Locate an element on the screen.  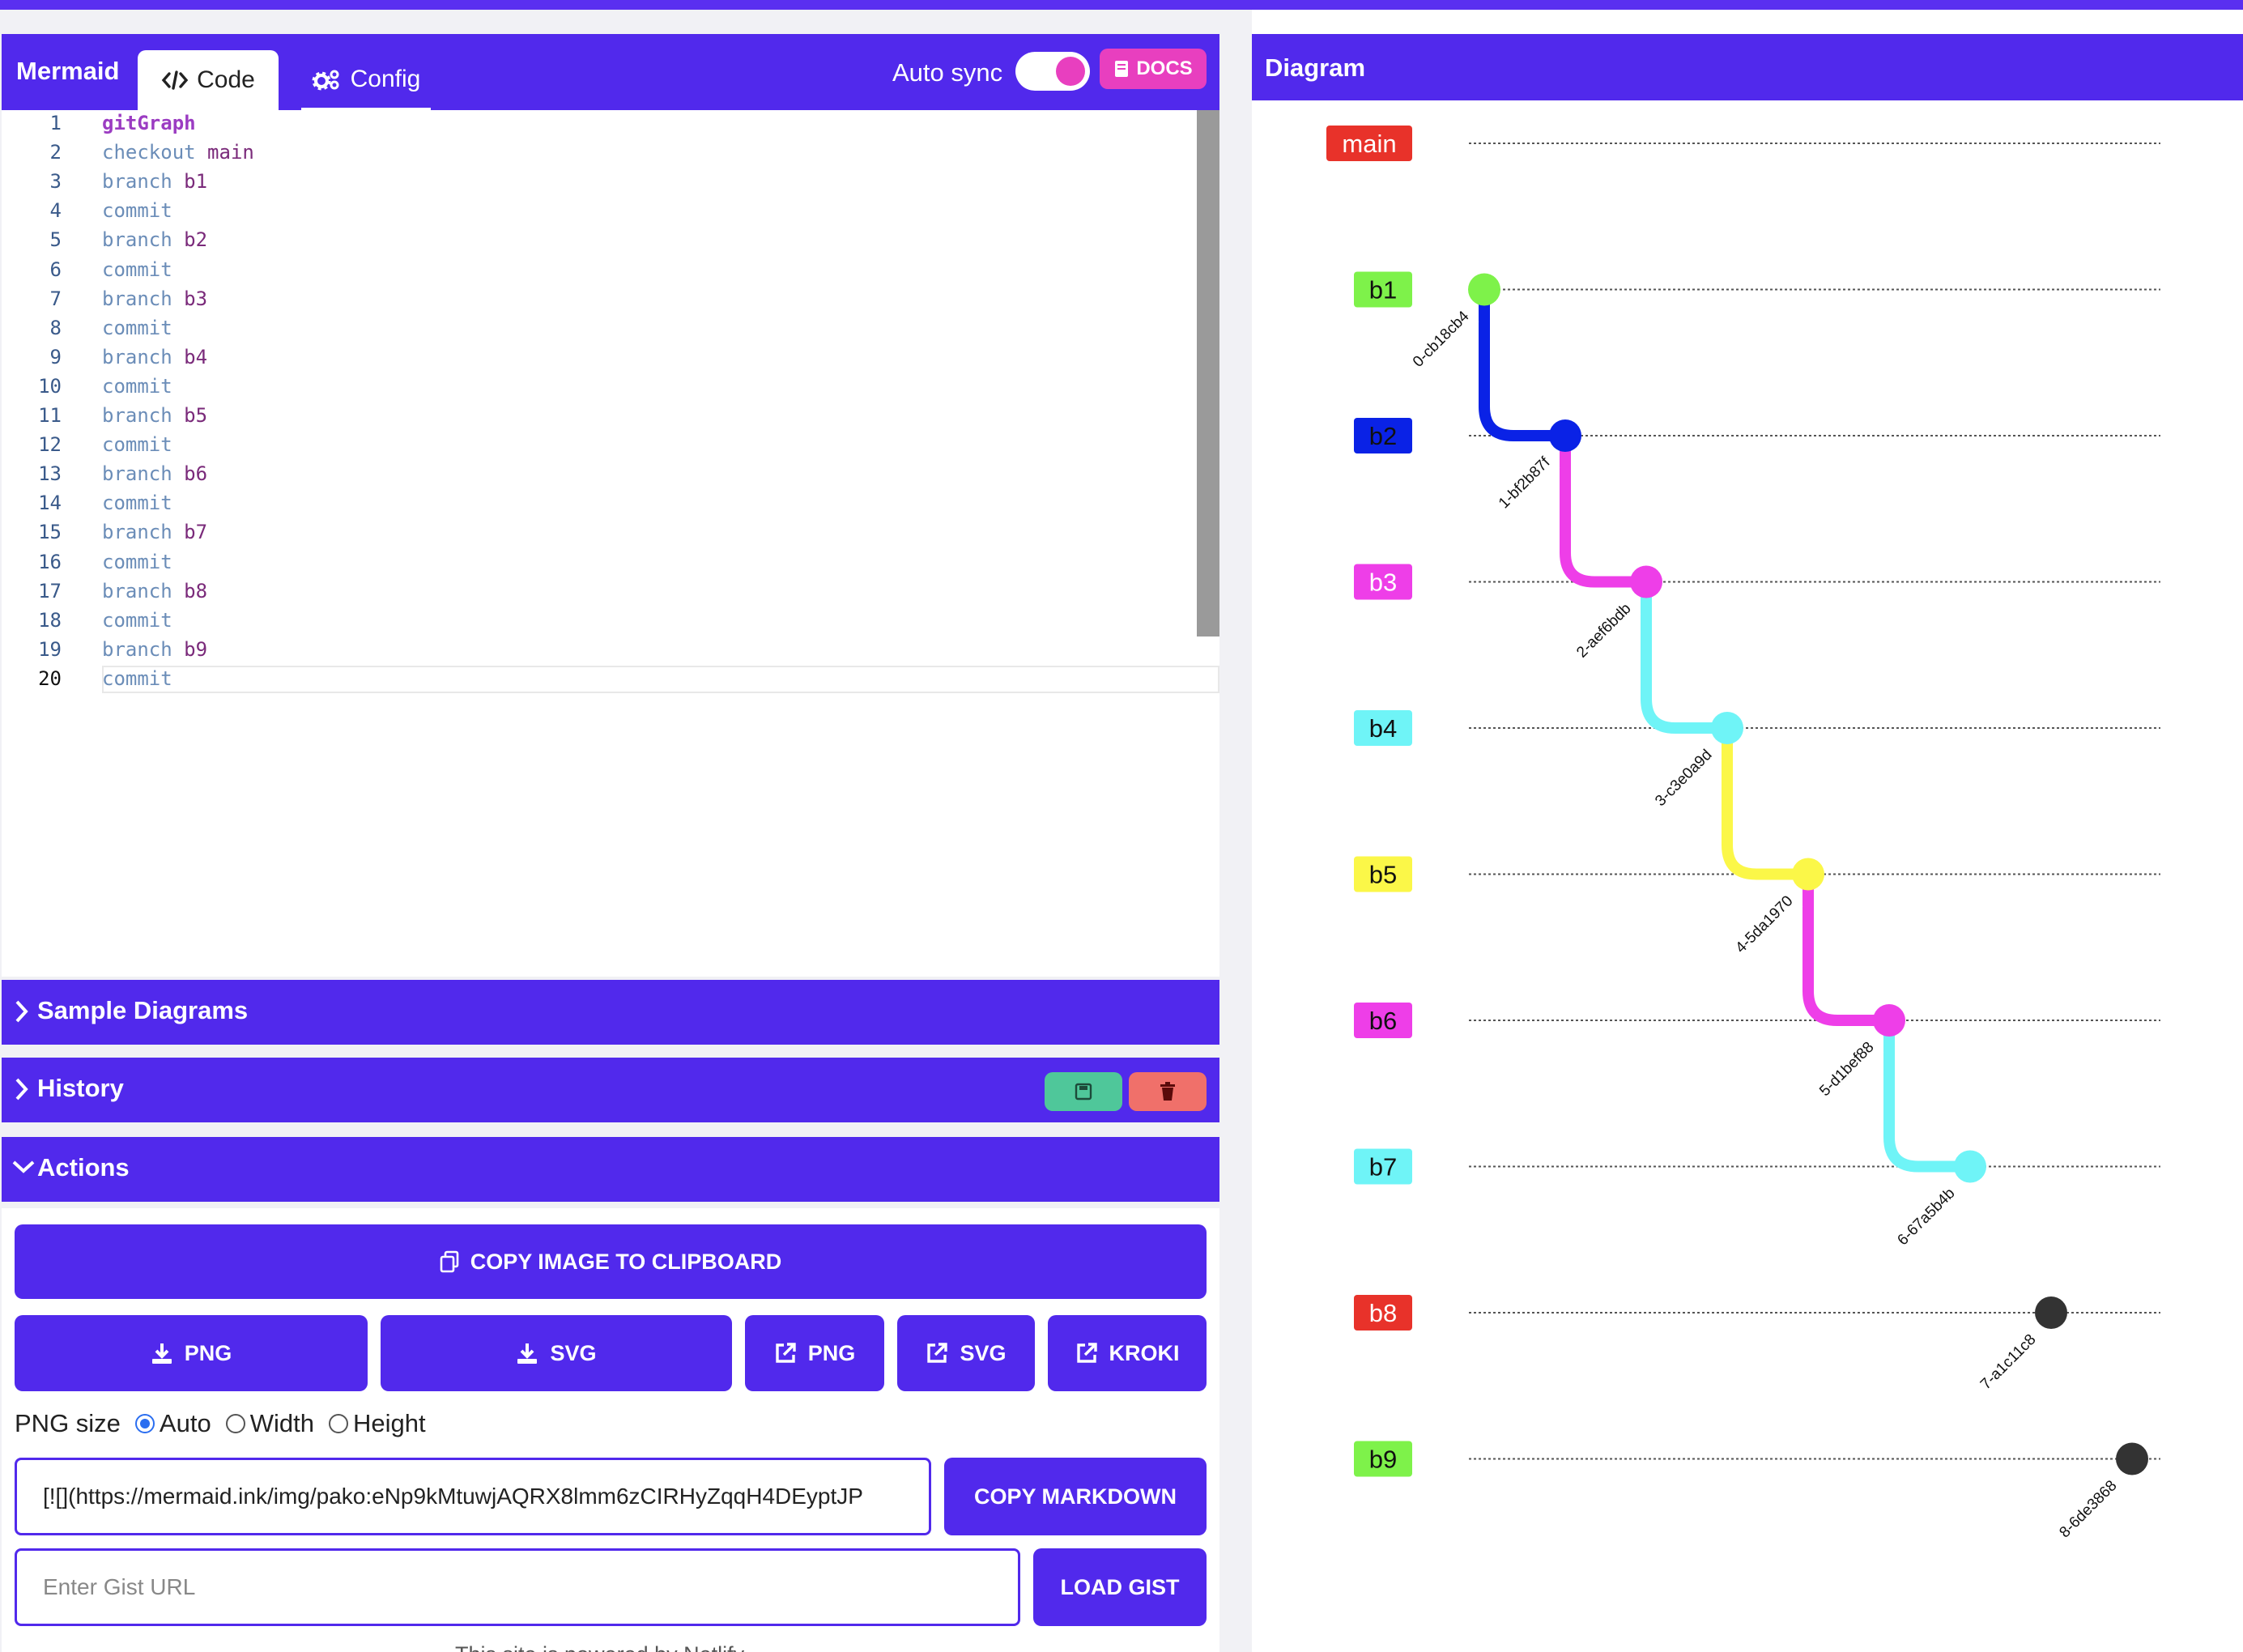
branch-label-text: b6 is located at coordinates (1383, 1021).